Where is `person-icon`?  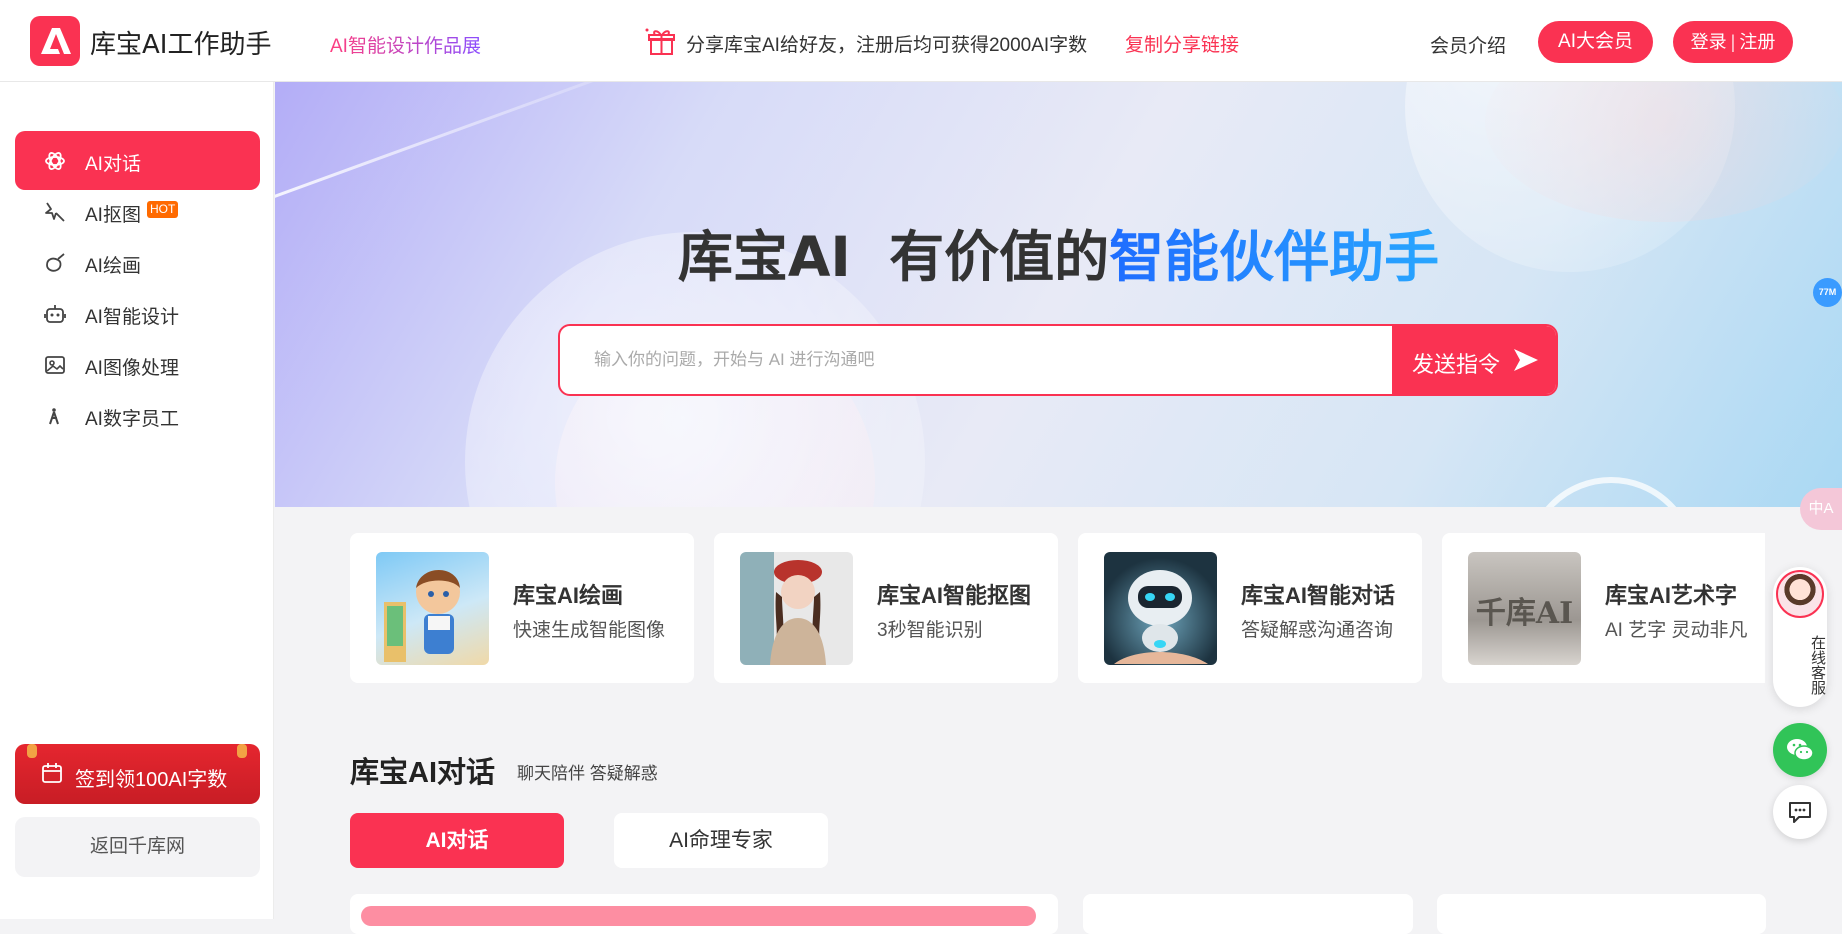
person-icon is located at coordinates (54, 416).